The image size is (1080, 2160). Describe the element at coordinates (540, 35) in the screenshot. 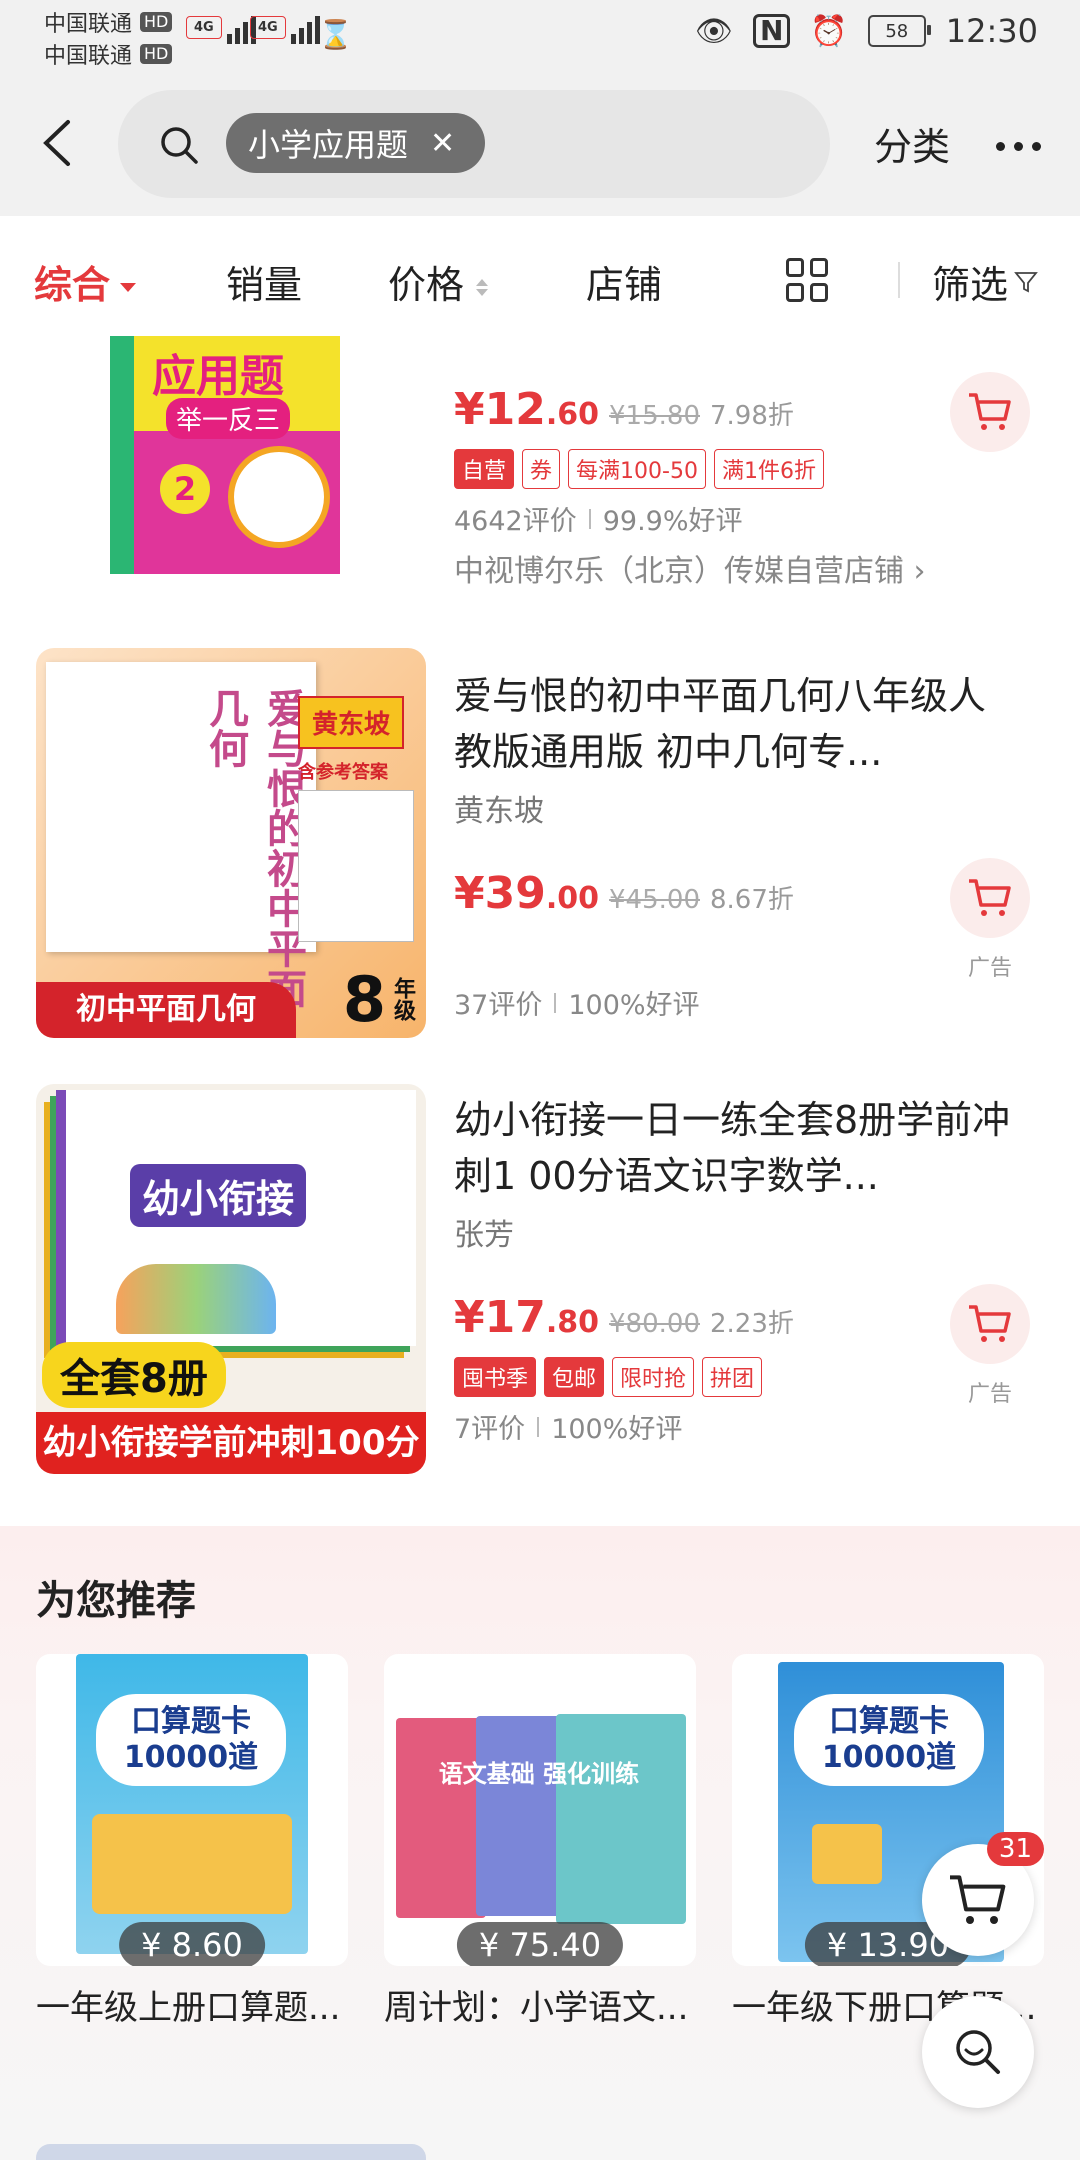

I see `status-bar: 中国联通 HD 中国联通 HD 4G 4G ⌛ 👁 N ⏰ 58 12:30` at that location.